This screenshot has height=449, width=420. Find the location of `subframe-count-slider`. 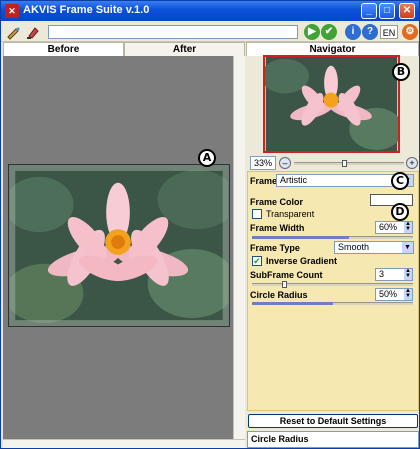

subframe-count-slider is located at coordinates (332, 284).